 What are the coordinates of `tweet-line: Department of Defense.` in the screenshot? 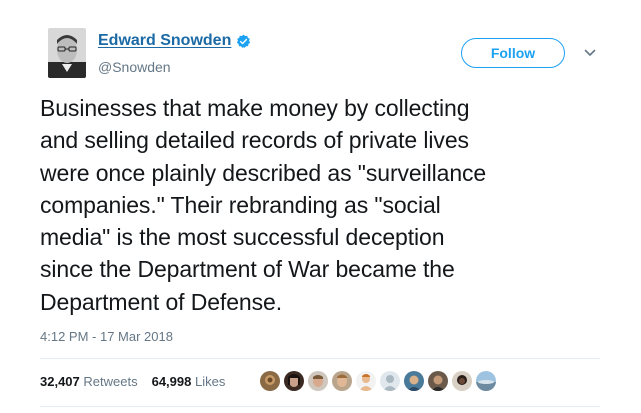 It's located at (161, 301).